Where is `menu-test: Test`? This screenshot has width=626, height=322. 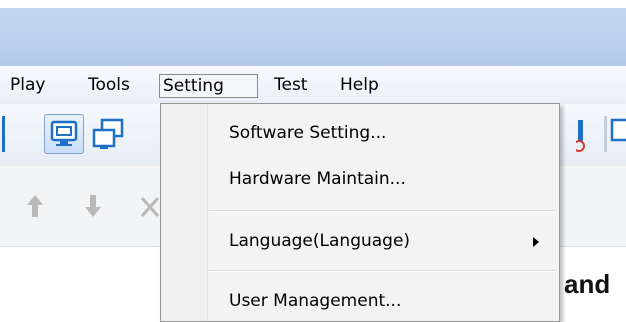
menu-test: Test is located at coordinates (290, 86).